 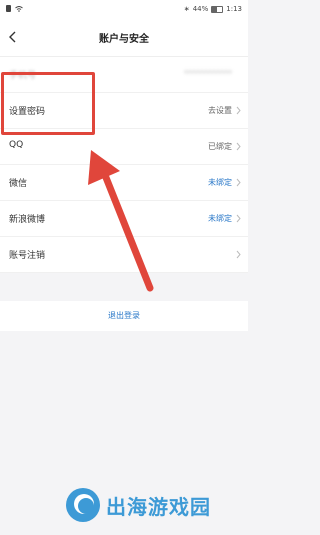 I want to click on row-value: 已绑定, so click(x=220, y=146).